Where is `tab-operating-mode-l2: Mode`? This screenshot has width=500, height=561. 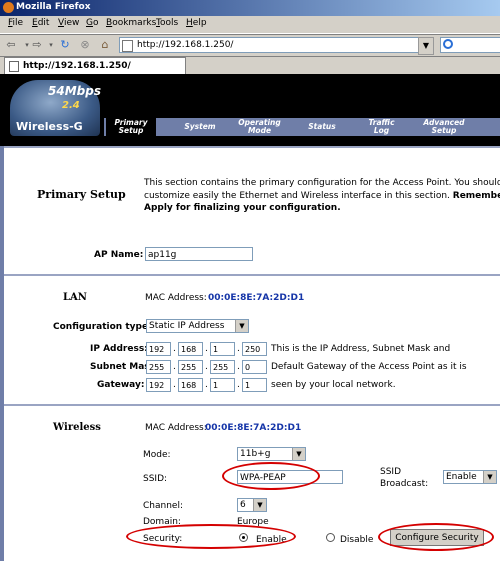 tab-operating-mode-l2: Mode is located at coordinates (259, 130).